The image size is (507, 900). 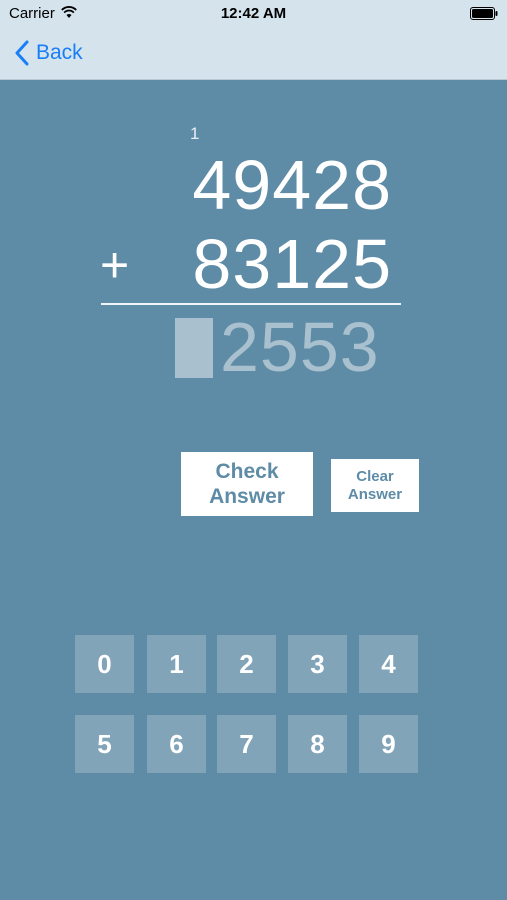 I want to click on answer-cursor-box, so click(x=194, y=348).